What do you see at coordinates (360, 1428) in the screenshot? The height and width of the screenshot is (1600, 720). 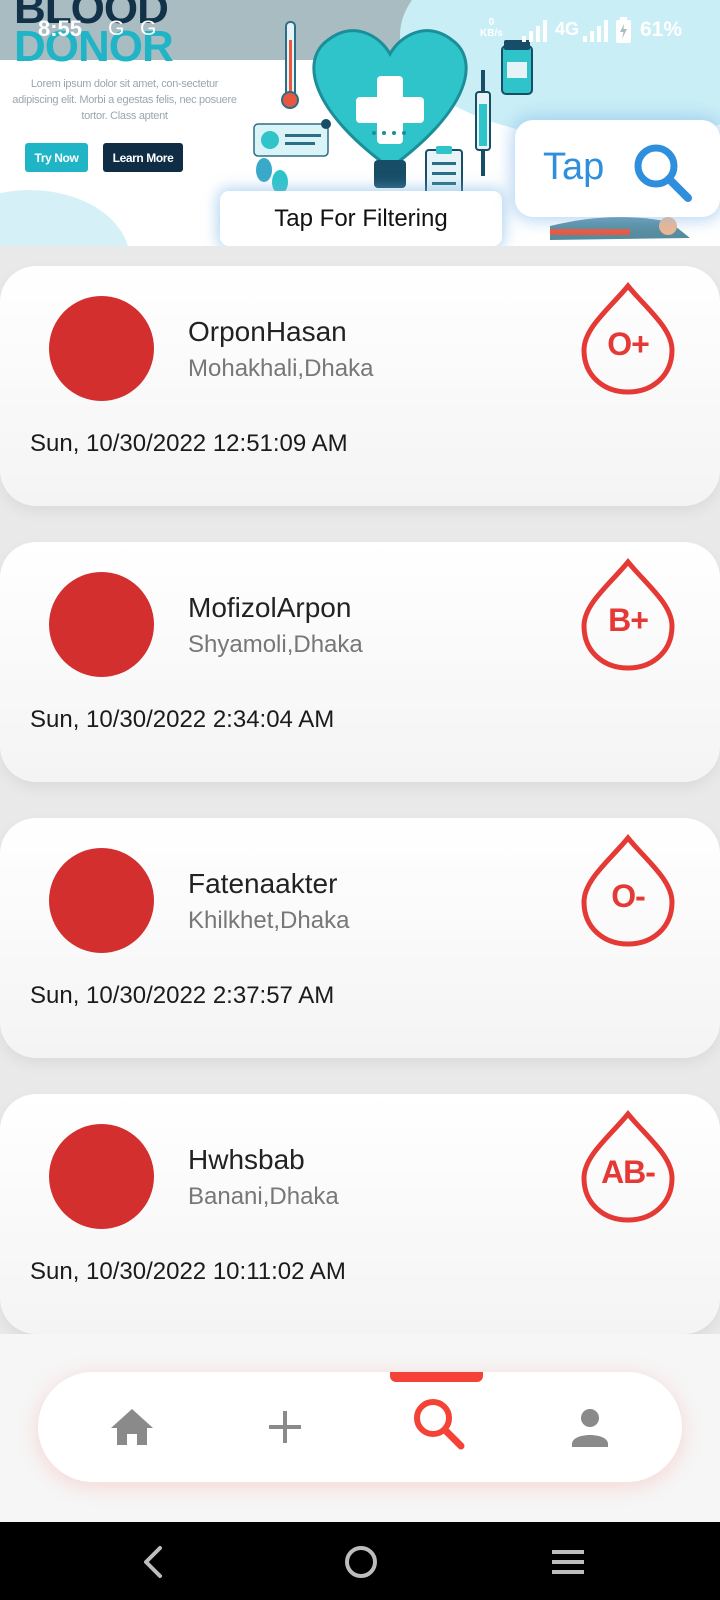 I see `bottom-navigation` at bounding box center [360, 1428].